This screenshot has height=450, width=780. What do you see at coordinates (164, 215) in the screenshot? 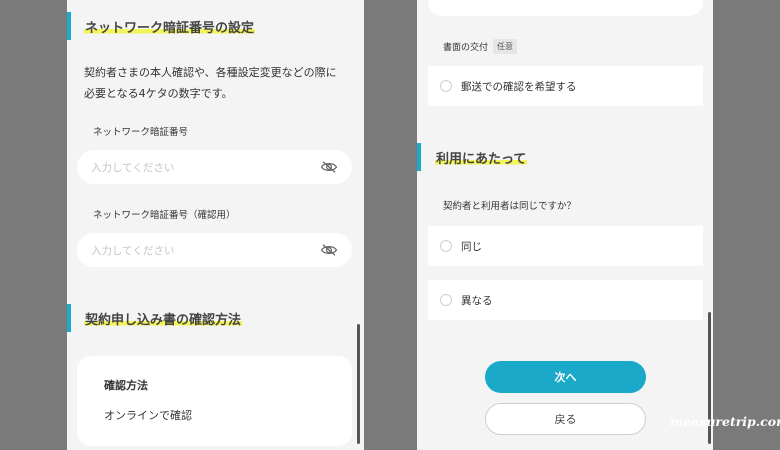
I see `pin-confirm-field-label: ネットワーク暗証番号（確認用）` at bounding box center [164, 215].